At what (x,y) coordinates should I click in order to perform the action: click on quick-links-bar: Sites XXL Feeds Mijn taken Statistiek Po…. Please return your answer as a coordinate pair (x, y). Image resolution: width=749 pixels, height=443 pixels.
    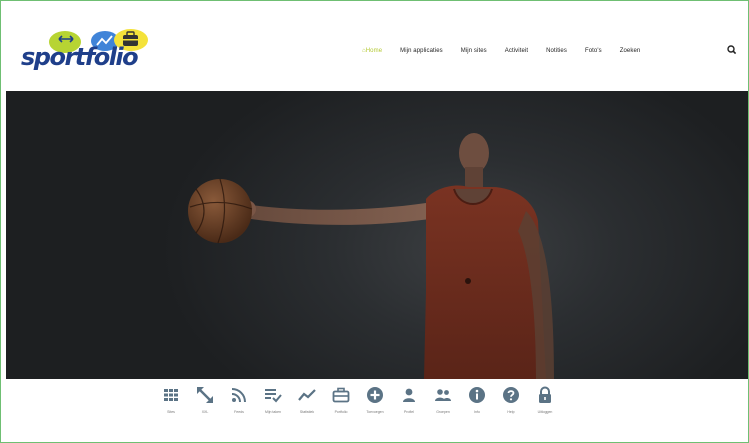
    Looking at the image, I should click on (358, 403).